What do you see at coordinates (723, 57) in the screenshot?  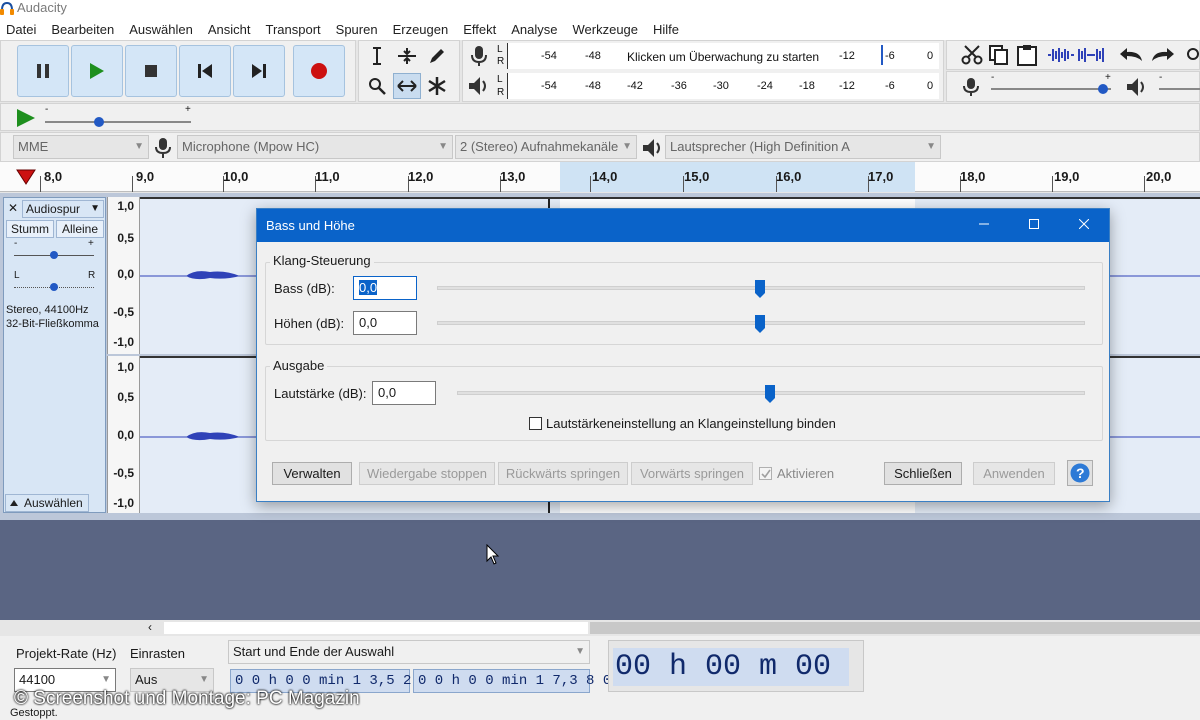 I see `record-meter-hint: Klicken um Überwachung zu starten` at bounding box center [723, 57].